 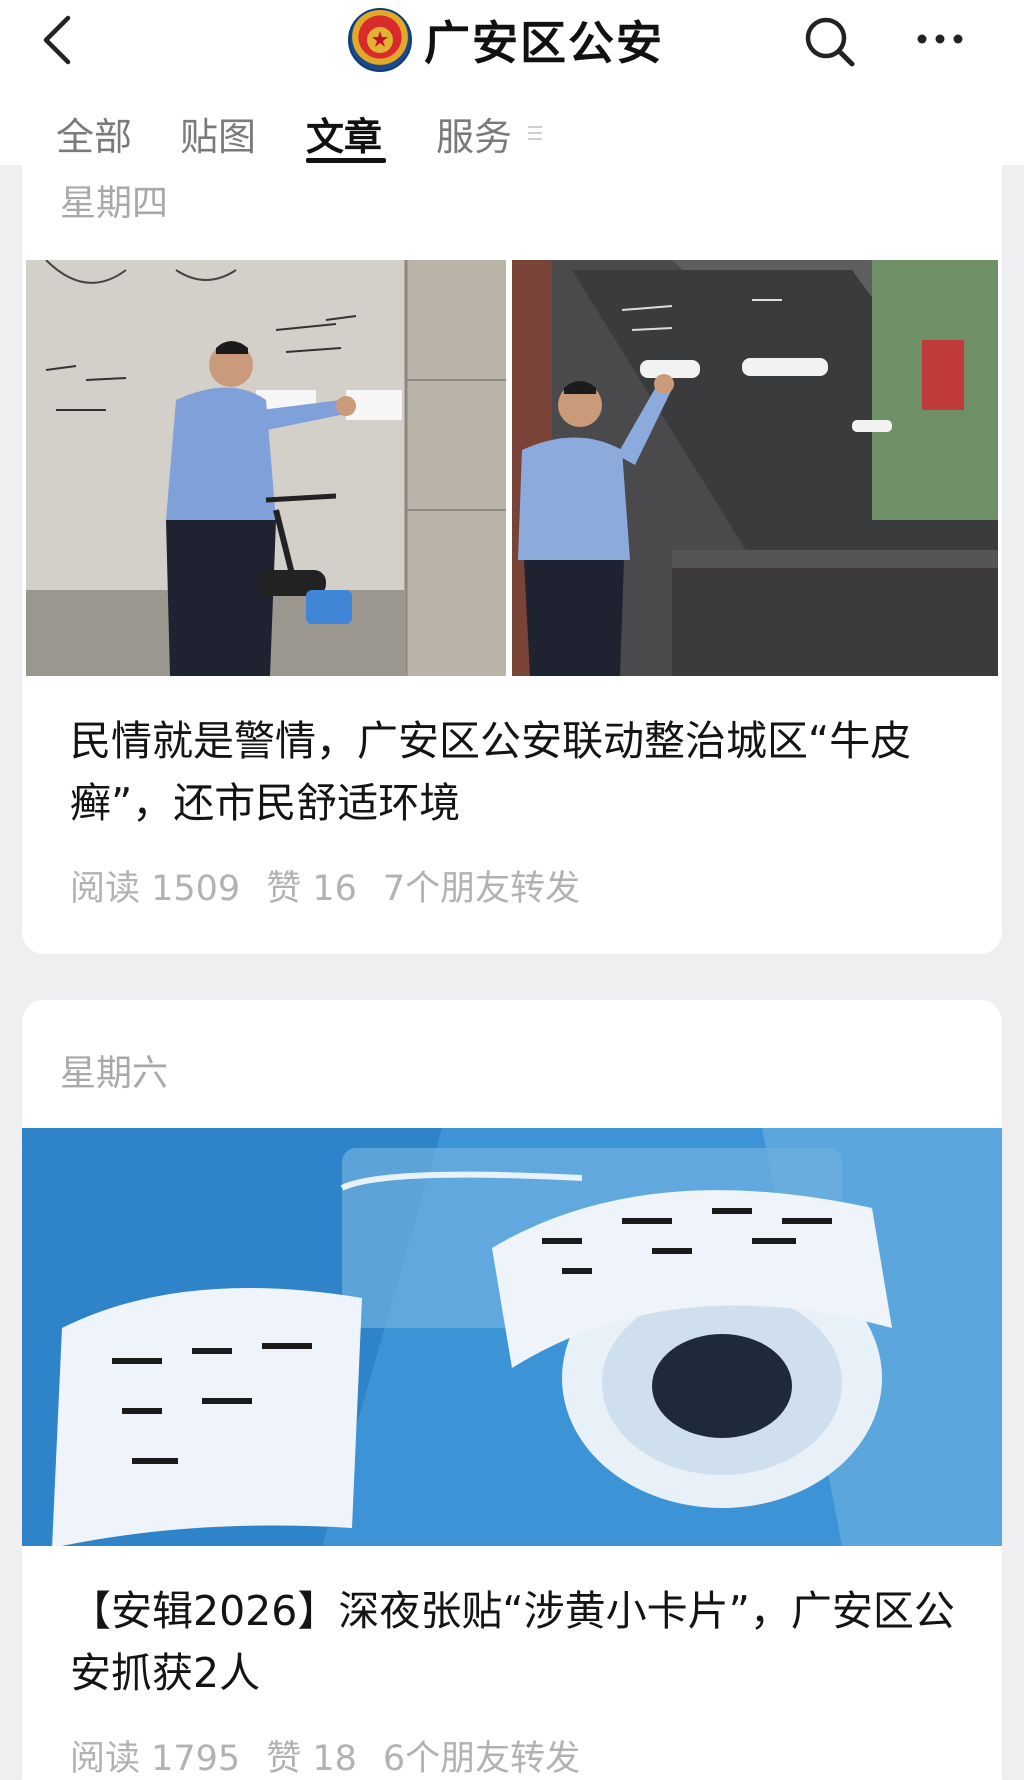 I want to click on page-title: 广安区公安, so click(x=544, y=43).